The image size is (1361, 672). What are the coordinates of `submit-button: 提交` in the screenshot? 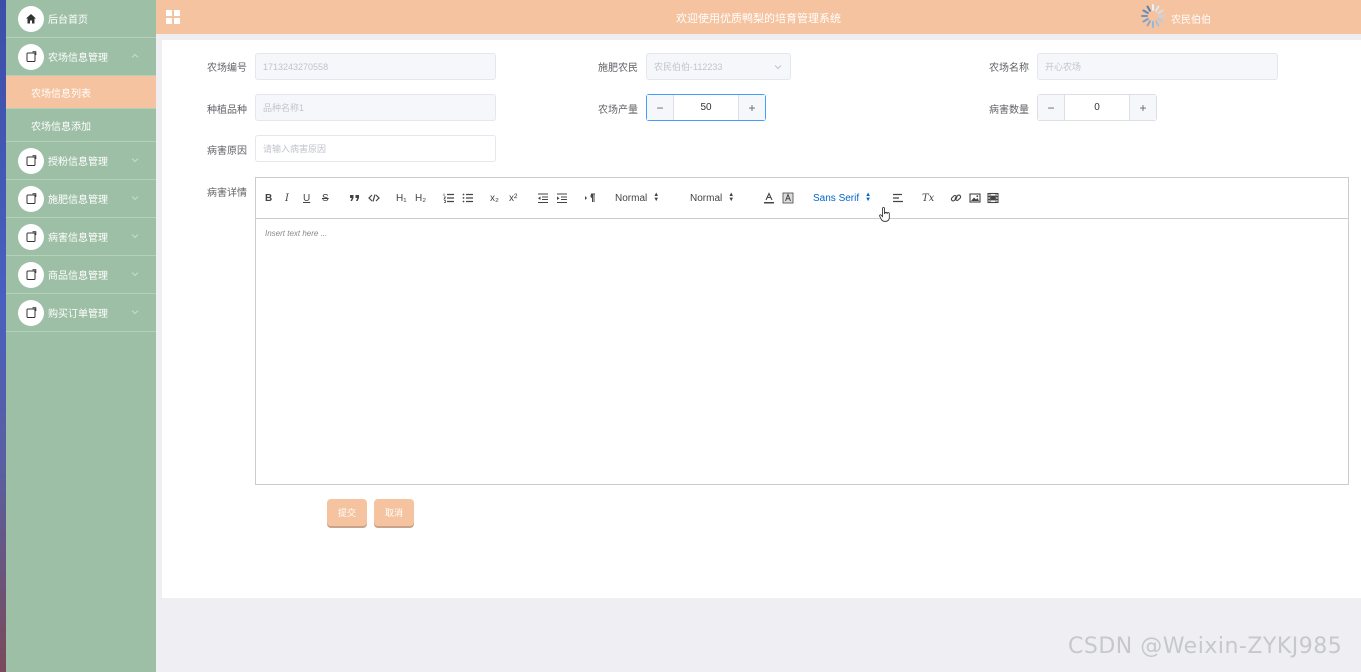 It's located at (347, 512).